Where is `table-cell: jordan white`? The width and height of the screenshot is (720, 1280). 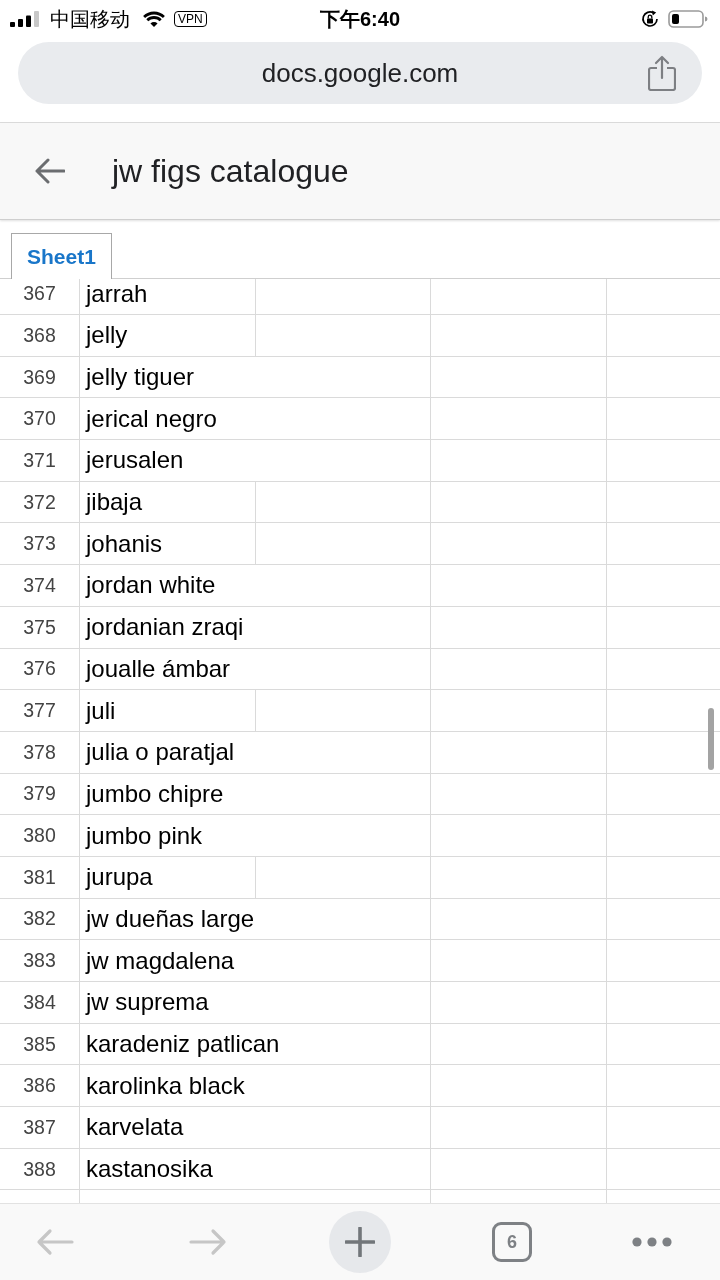
table-cell: jordan white is located at coordinates (255, 585).